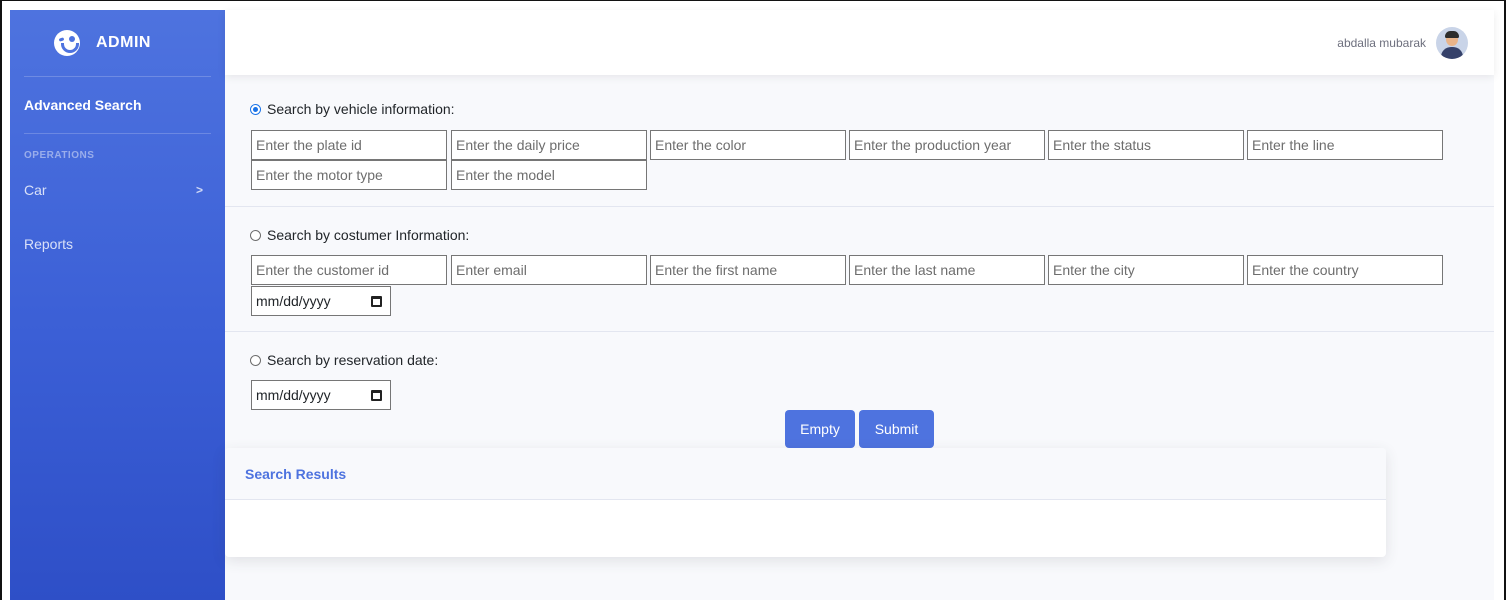 The width and height of the screenshot is (1506, 600). I want to click on last-name-input, so click(947, 270).